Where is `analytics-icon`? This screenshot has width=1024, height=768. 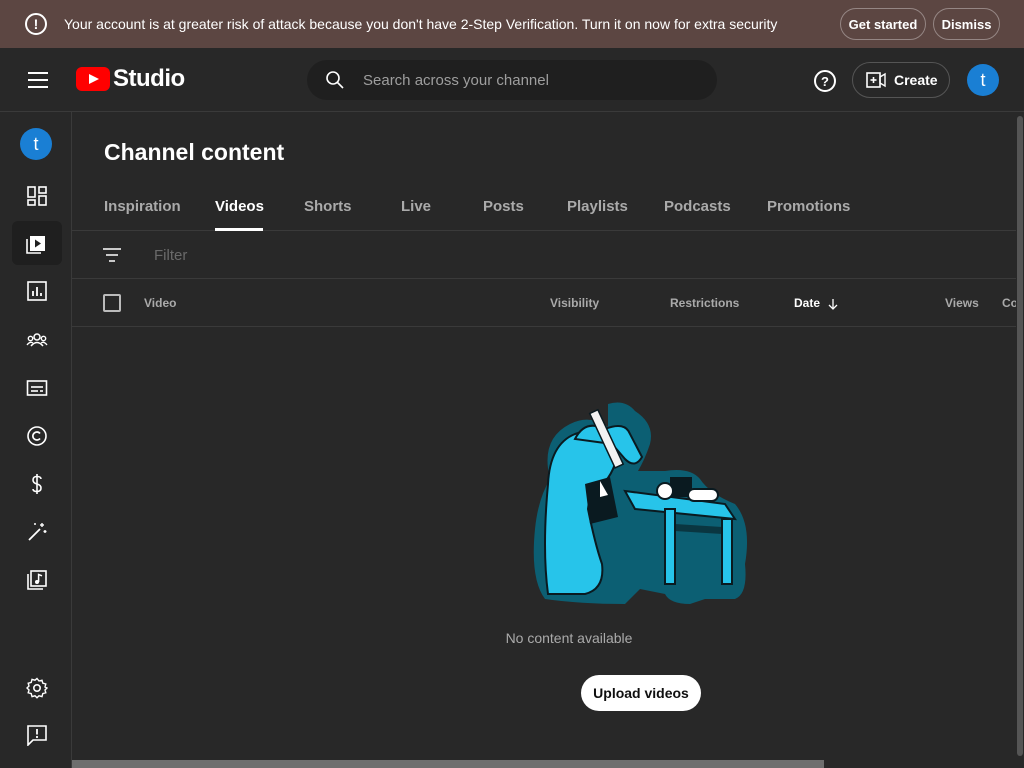 analytics-icon is located at coordinates (37, 291).